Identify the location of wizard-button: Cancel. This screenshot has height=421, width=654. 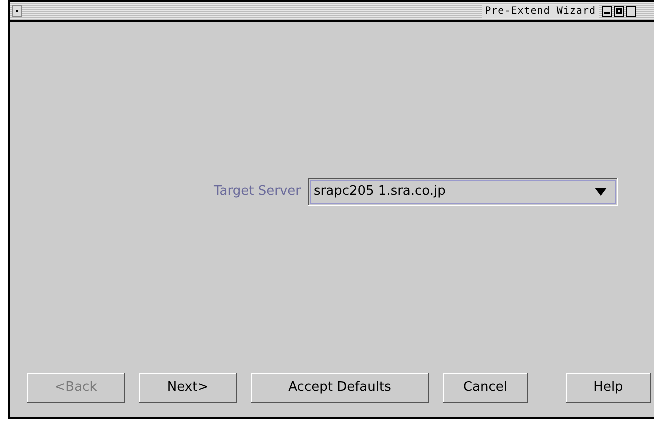
(485, 388).